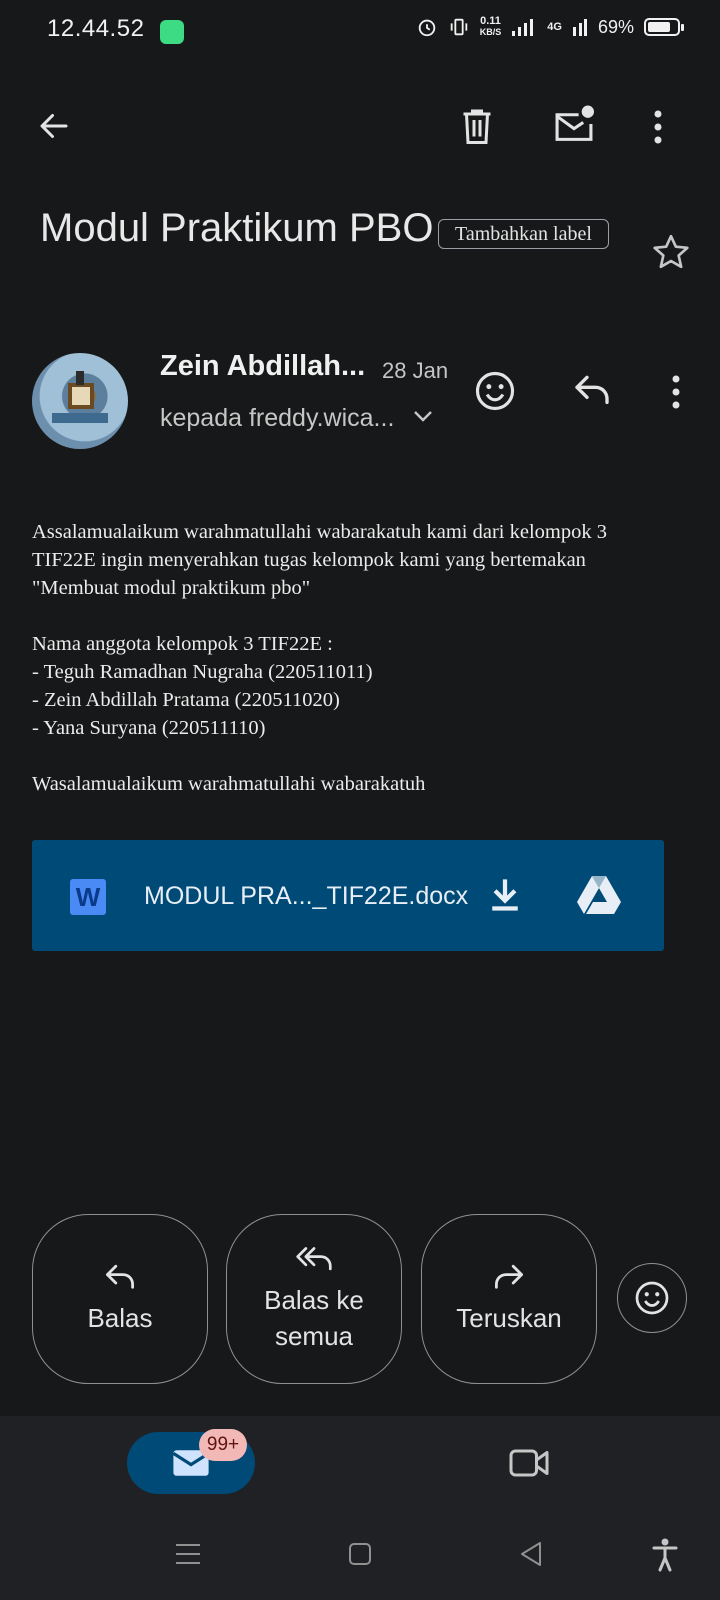 The height and width of the screenshot is (1600, 720). What do you see at coordinates (615, 26) in the screenshot?
I see `battery-percent: 69%` at bounding box center [615, 26].